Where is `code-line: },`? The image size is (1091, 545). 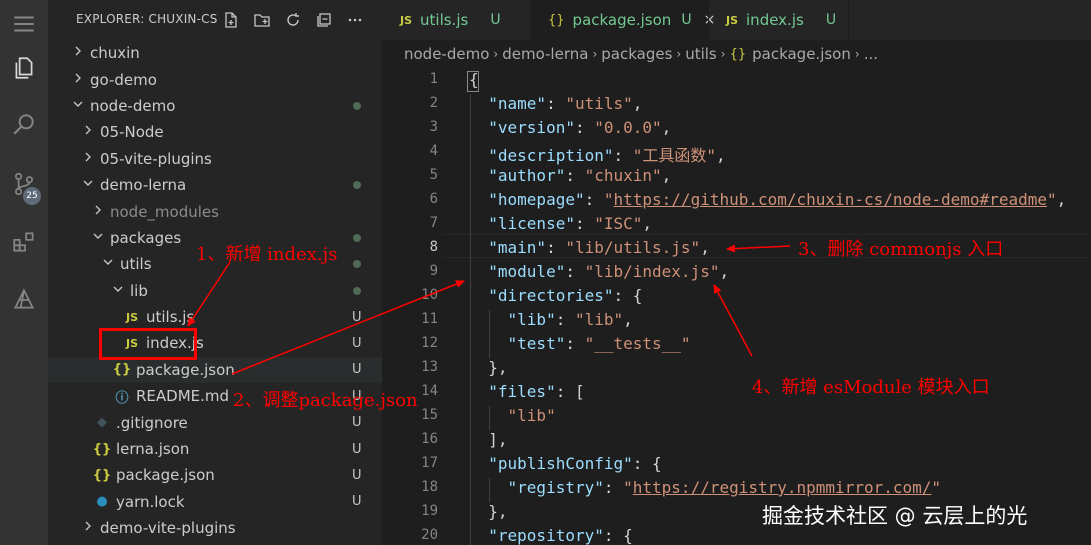 code-line: }, is located at coordinates (488, 511).